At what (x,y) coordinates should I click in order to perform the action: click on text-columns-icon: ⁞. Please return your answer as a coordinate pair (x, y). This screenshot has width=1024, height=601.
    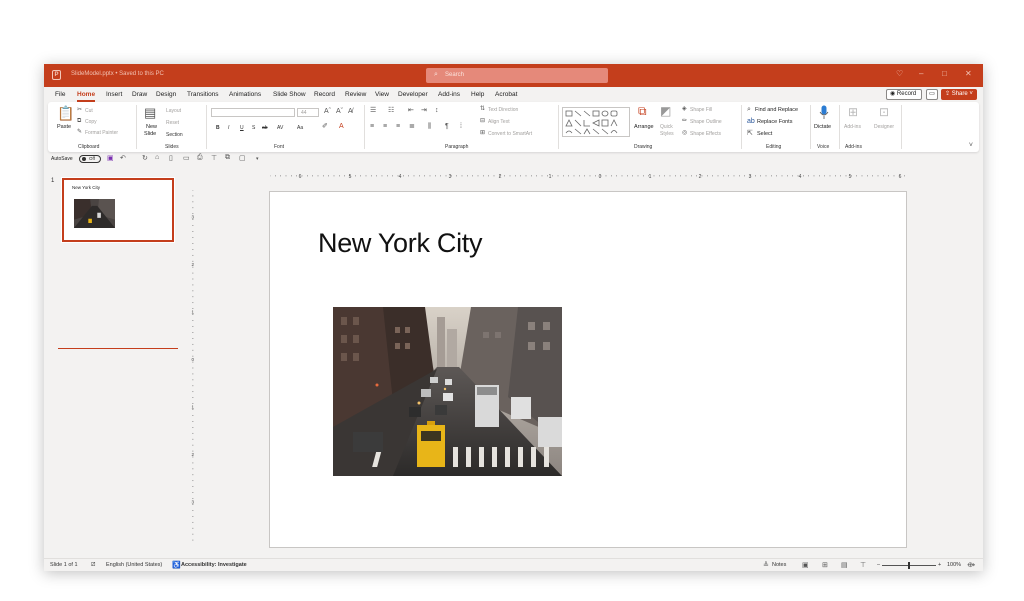
    Looking at the image, I should click on (461, 126).